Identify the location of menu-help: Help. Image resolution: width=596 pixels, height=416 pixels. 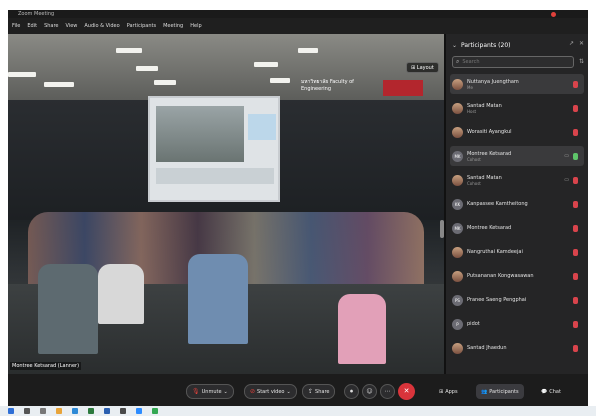
(195, 26).